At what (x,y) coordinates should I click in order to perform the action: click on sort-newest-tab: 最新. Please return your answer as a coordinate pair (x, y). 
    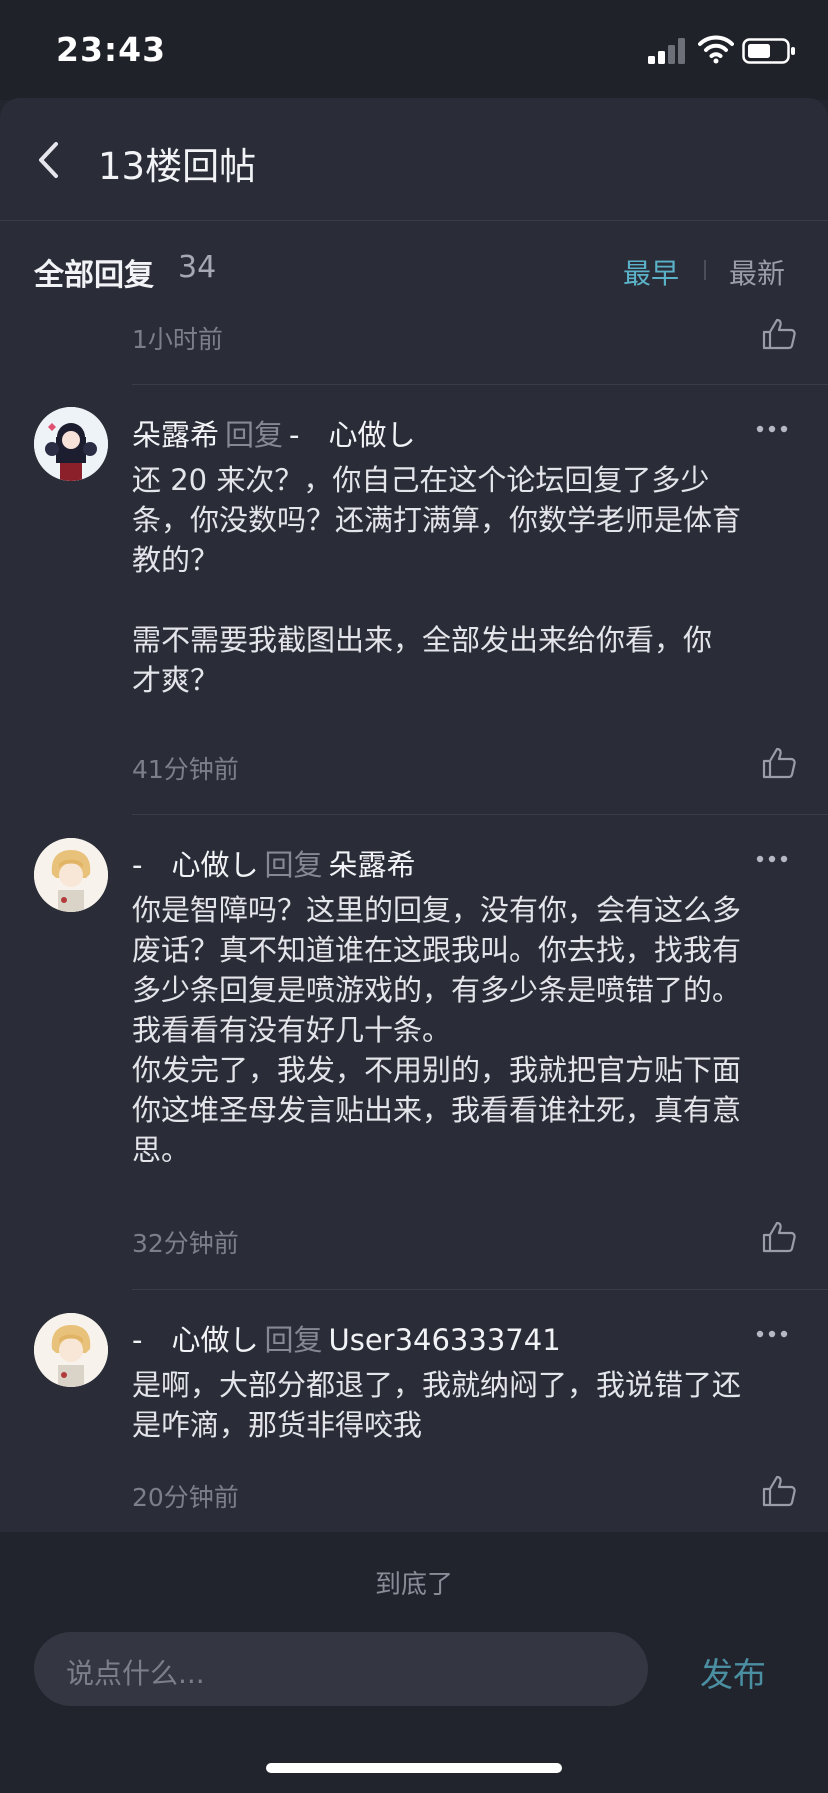
    Looking at the image, I should click on (757, 272).